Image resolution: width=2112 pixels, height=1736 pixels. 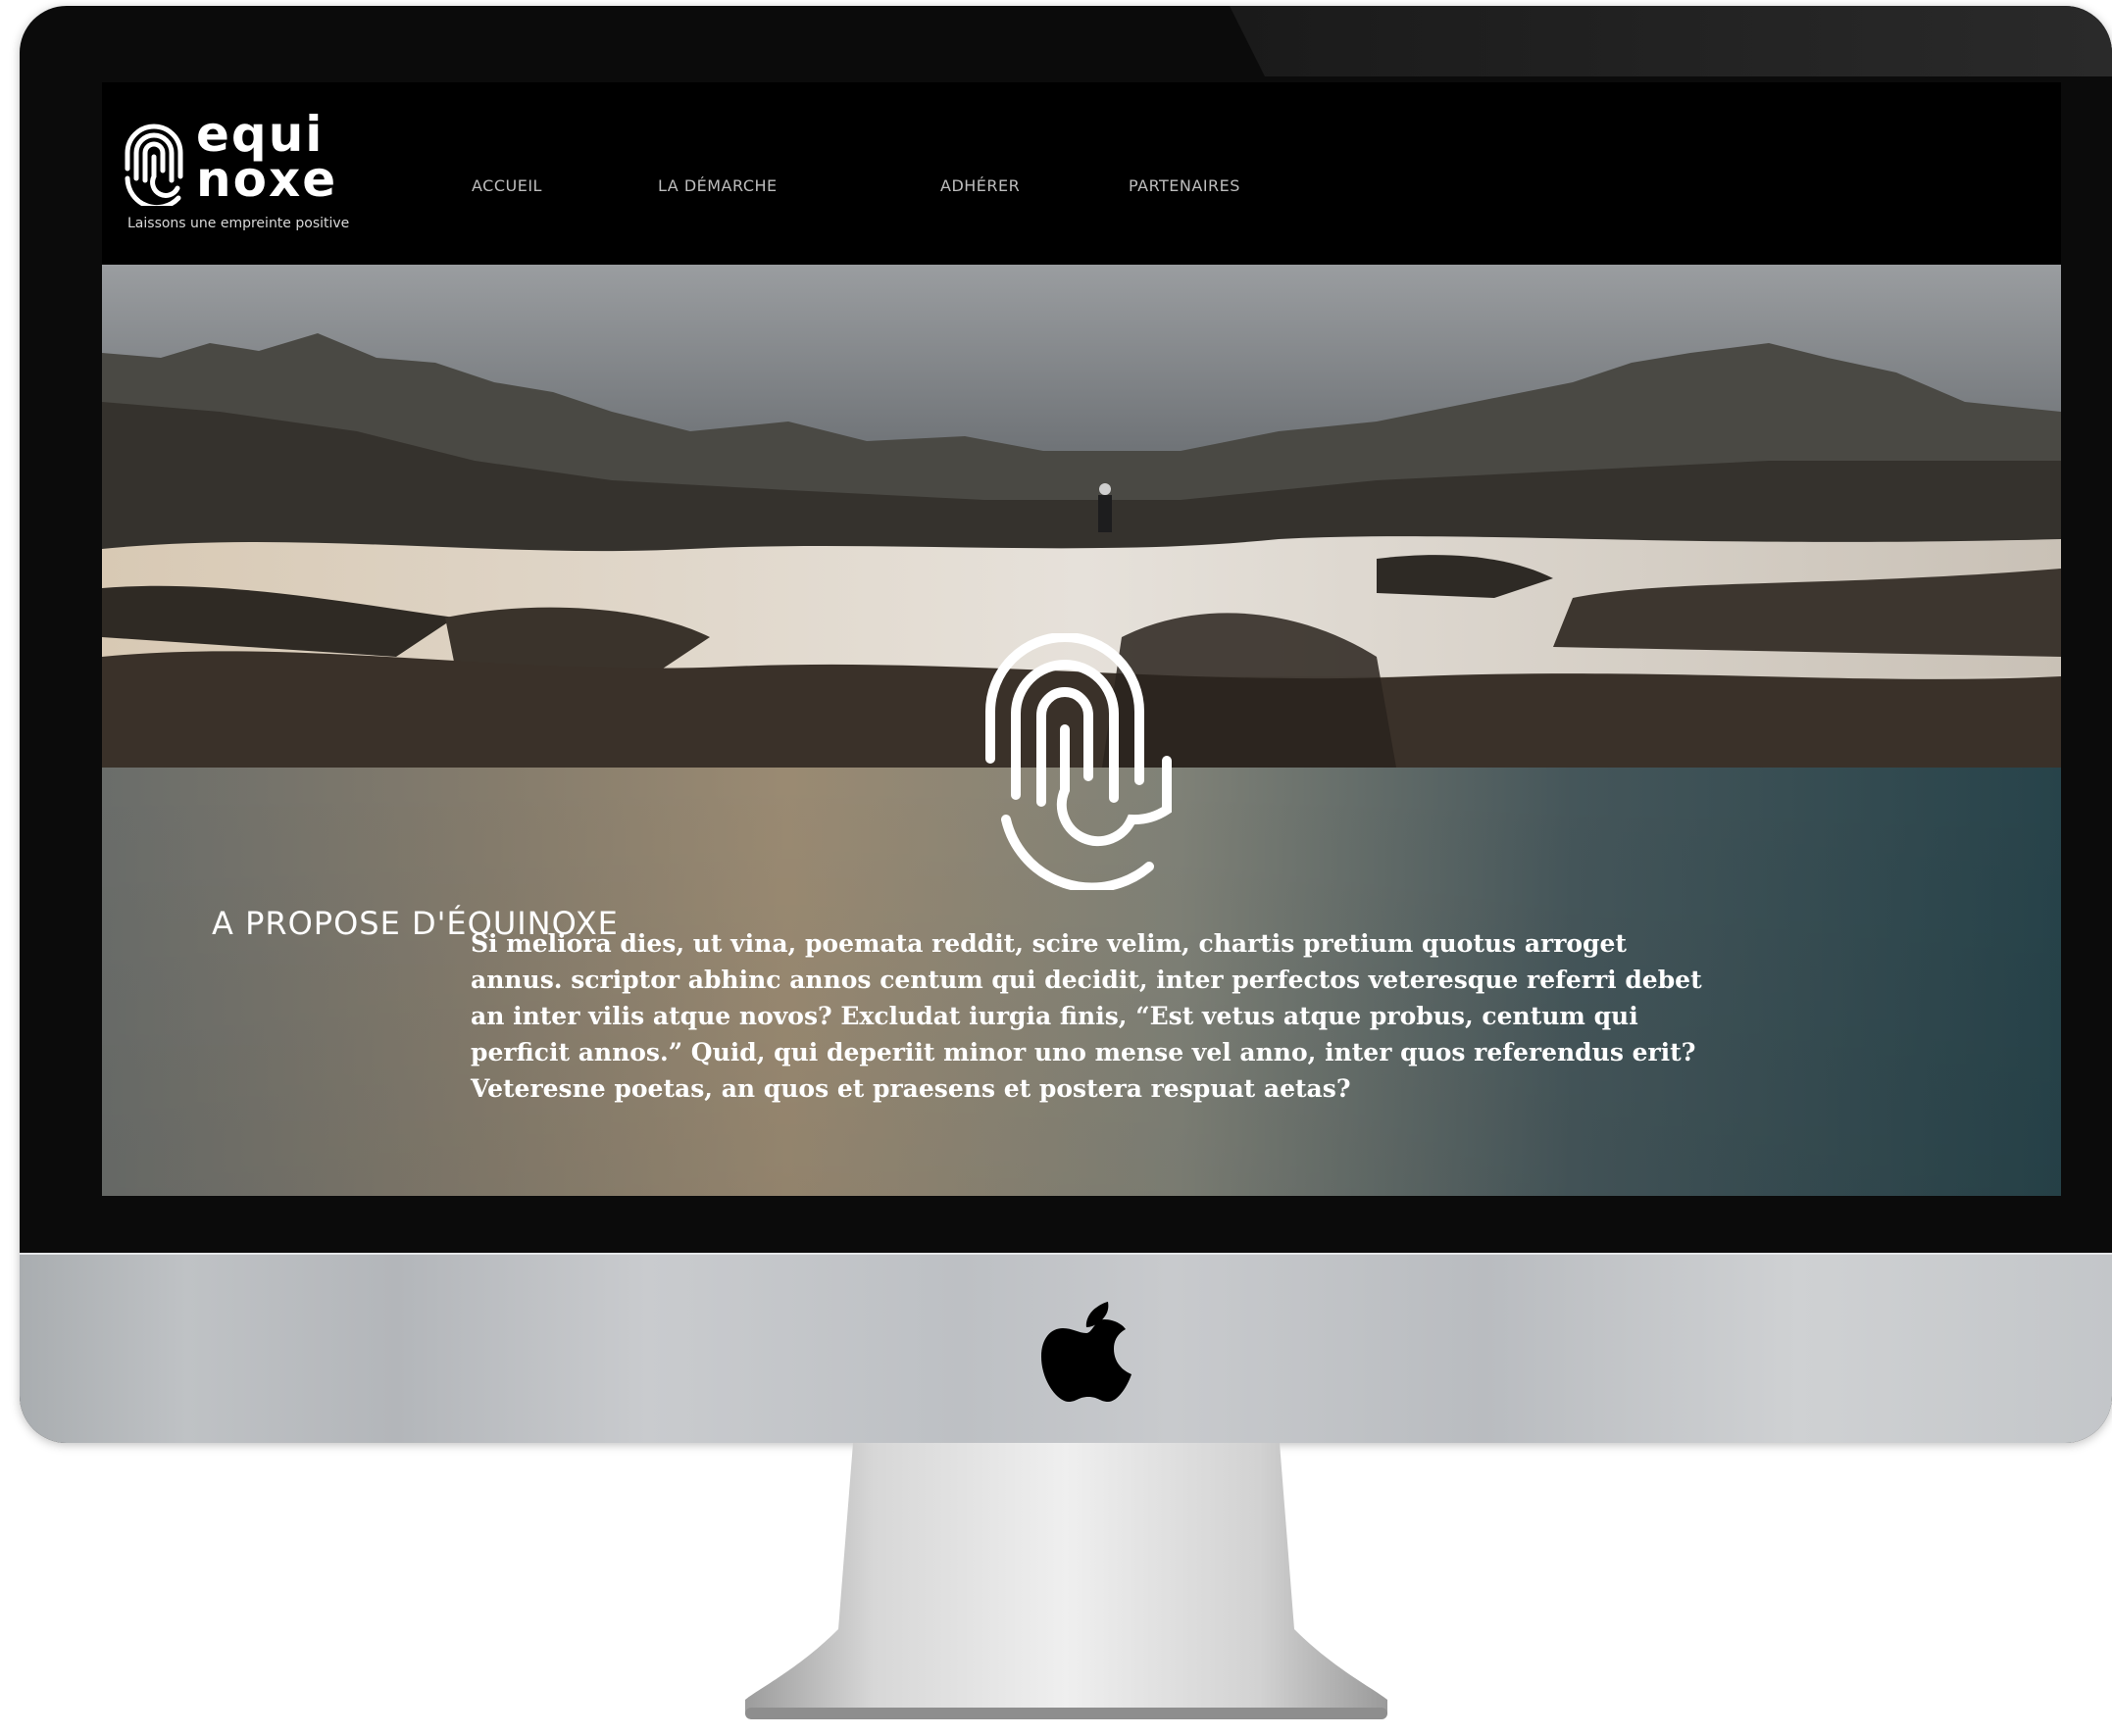 I want to click on nav-item-adherer: ADHÉRER, so click(x=980, y=185).